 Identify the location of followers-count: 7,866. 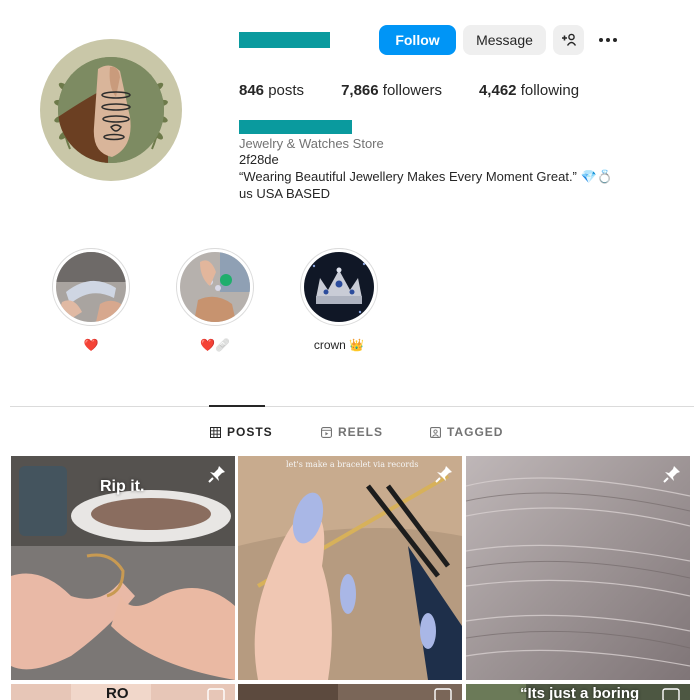
(360, 90).